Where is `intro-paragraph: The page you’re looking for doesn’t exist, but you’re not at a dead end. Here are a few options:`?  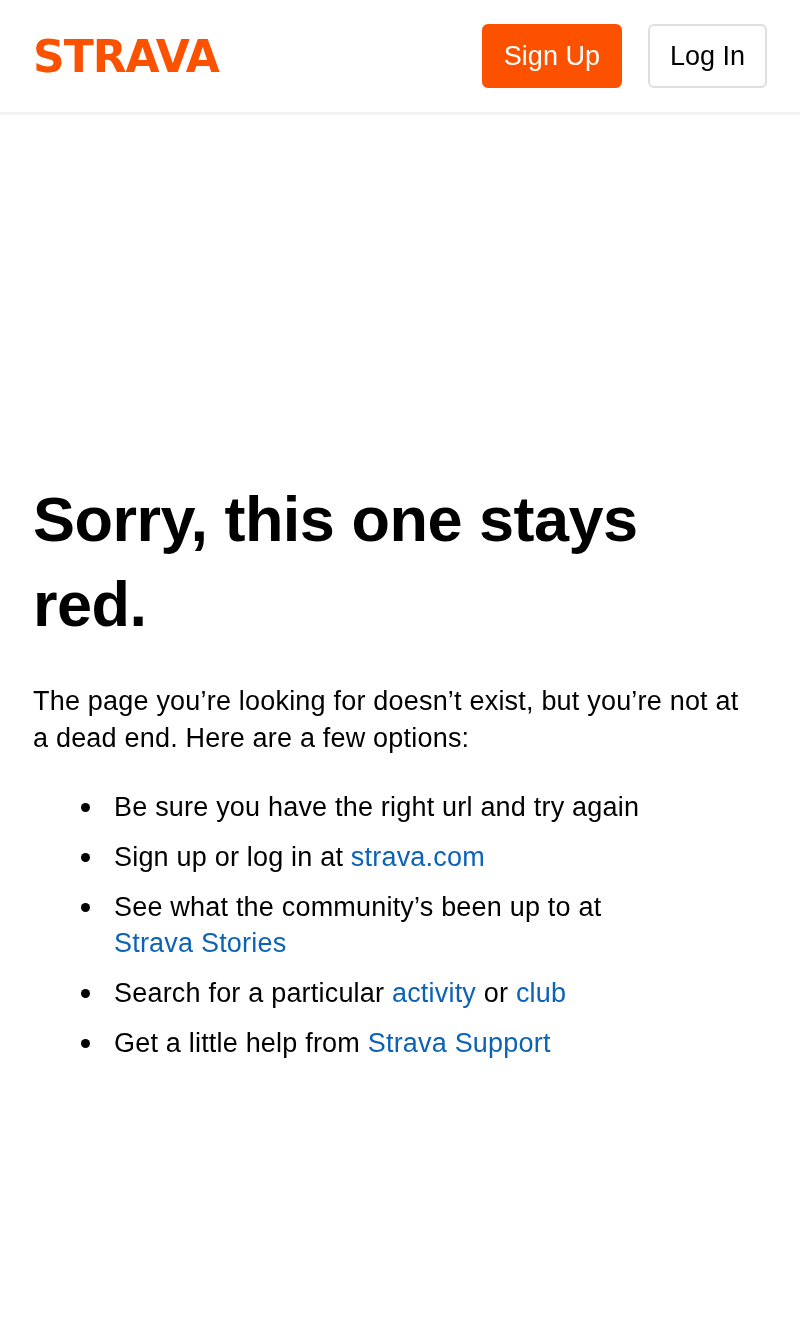 intro-paragraph: The page you’re looking for doesn’t exist, but you’re not at a dead end. Here are a few options: is located at coordinates (386, 720).